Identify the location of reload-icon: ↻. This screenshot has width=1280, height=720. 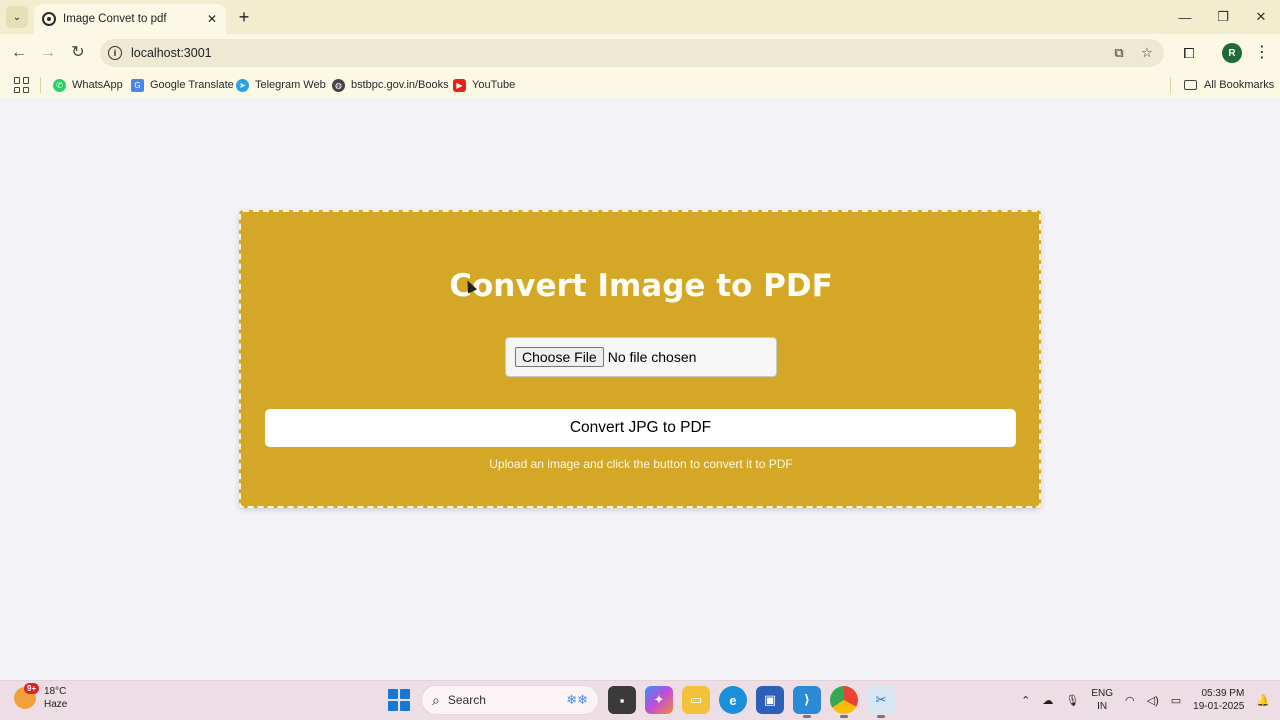
(78, 53).